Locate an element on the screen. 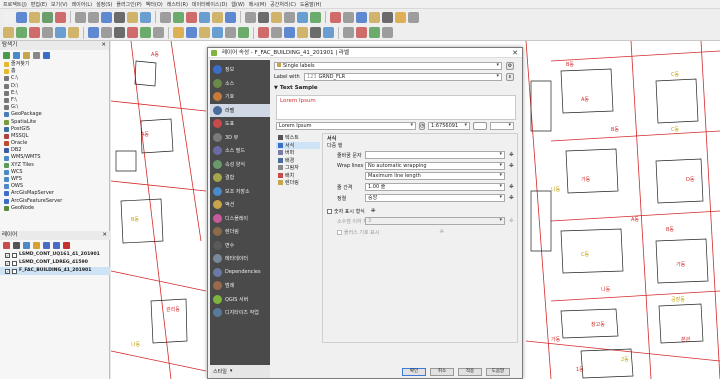  menu-item: 래스터(R) is located at coordinates (177, 4).